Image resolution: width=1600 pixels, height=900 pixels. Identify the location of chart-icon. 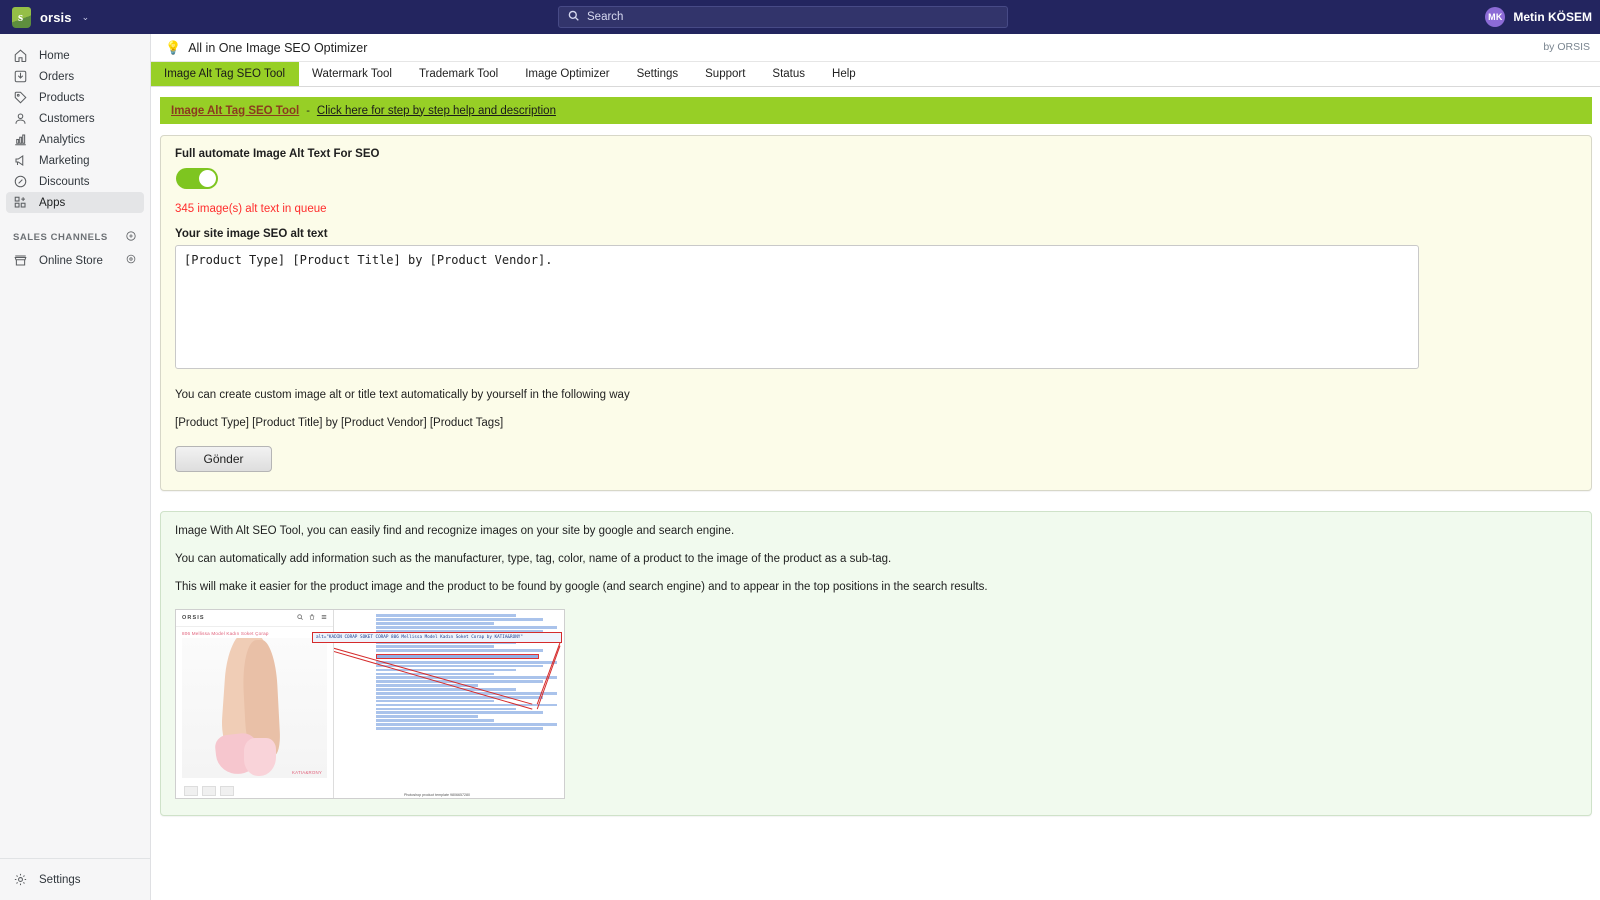
(20, 139).